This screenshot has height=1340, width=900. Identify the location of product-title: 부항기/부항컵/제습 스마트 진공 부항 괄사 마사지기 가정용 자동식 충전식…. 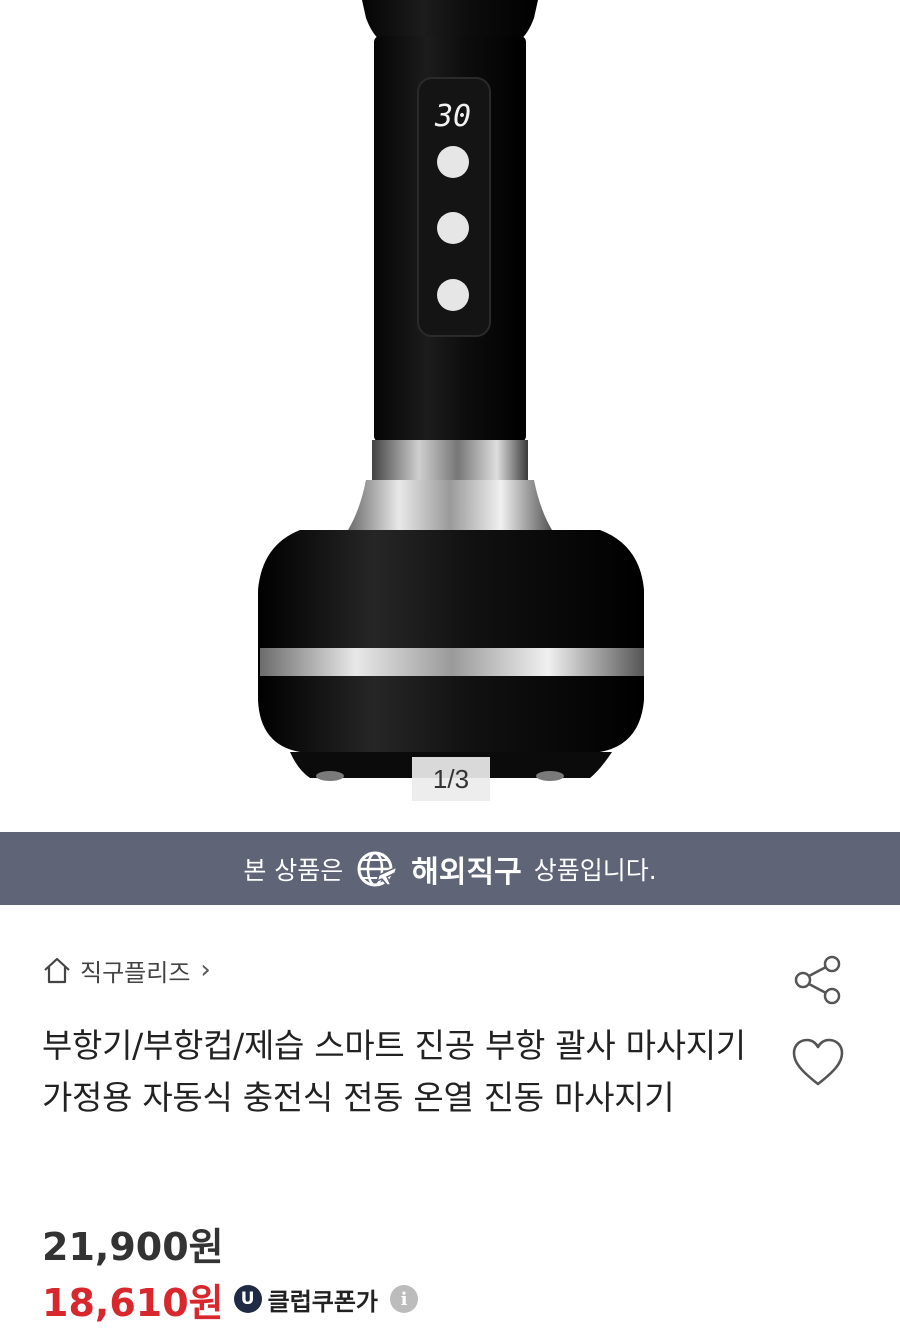
(394, 1071).